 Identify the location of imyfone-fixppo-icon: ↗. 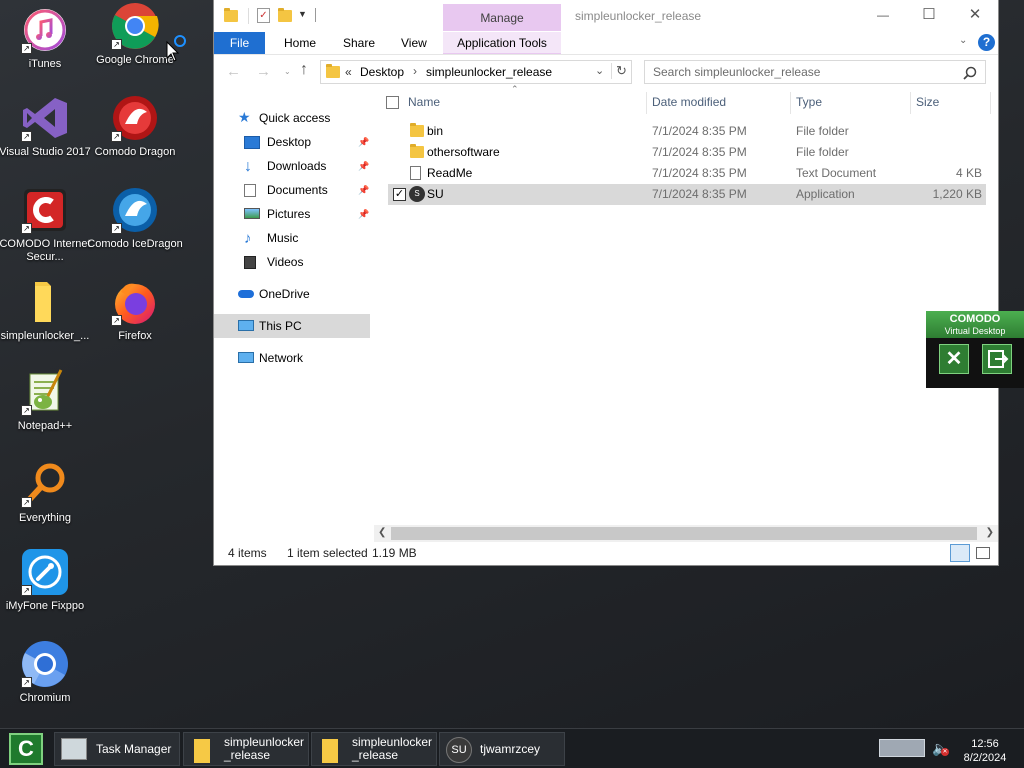
(45, 572).